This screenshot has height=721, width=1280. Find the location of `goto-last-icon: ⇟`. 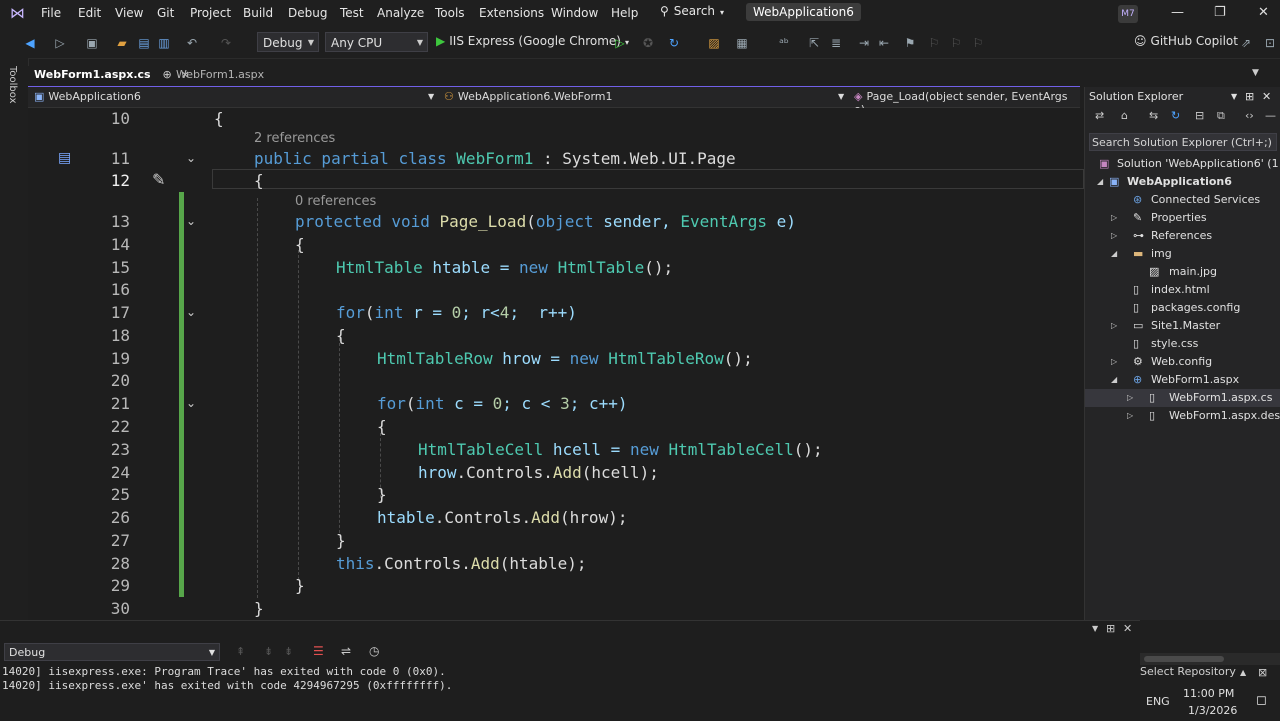

goto-last-icon: ⇟ is located at coordinates (288, 651).